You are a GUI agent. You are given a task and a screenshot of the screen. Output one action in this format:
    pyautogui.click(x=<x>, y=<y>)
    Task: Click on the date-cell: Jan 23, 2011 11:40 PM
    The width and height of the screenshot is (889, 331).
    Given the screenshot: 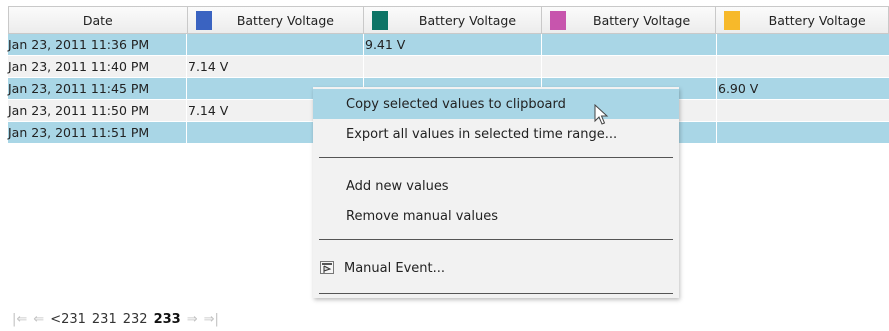 What is the action you would take?
    pyautogui.click(x=97, y=66)
    